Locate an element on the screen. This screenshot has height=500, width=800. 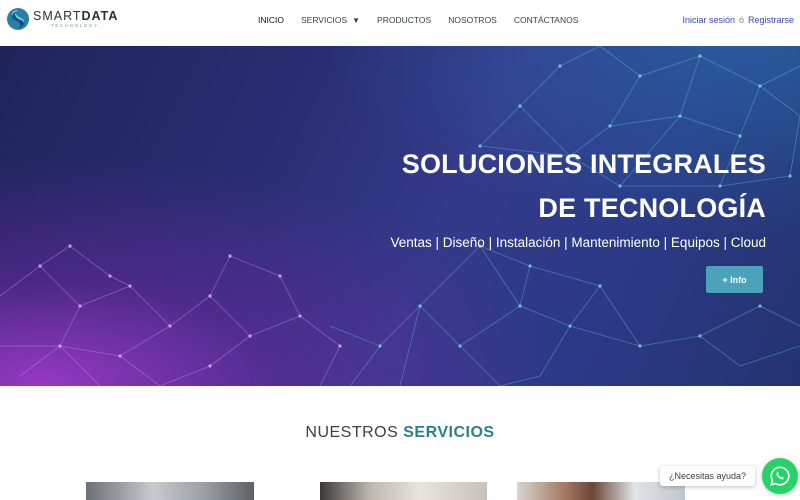
logo-wordmark: SMARTDATA is located at coordinates (76, 15).